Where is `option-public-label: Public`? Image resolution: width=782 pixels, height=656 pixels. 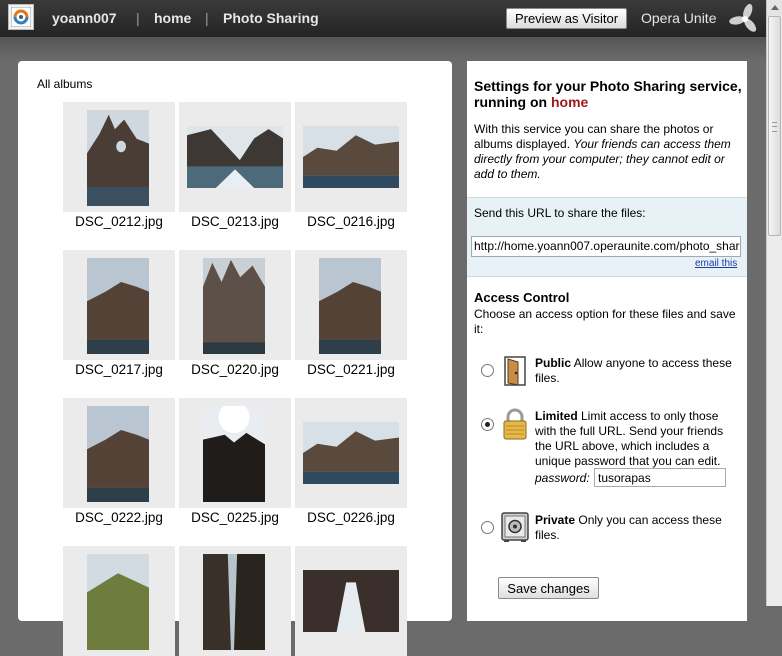 option-public-label: Public is located at coordinates (553, 363).